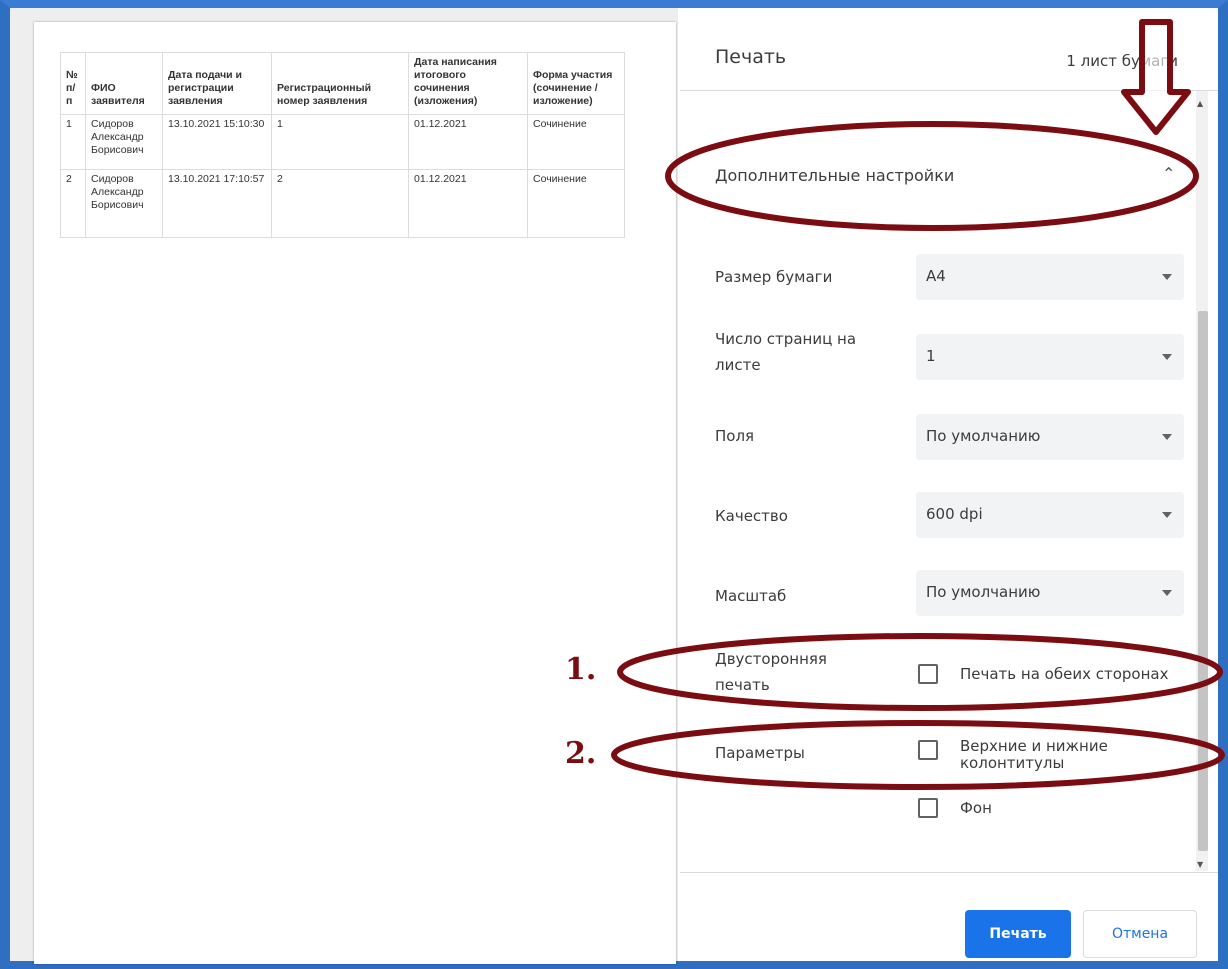  Describe the element at coordinates (1050, 437) in the screenshot. I see `margins-select: По умолчанию` at that location.